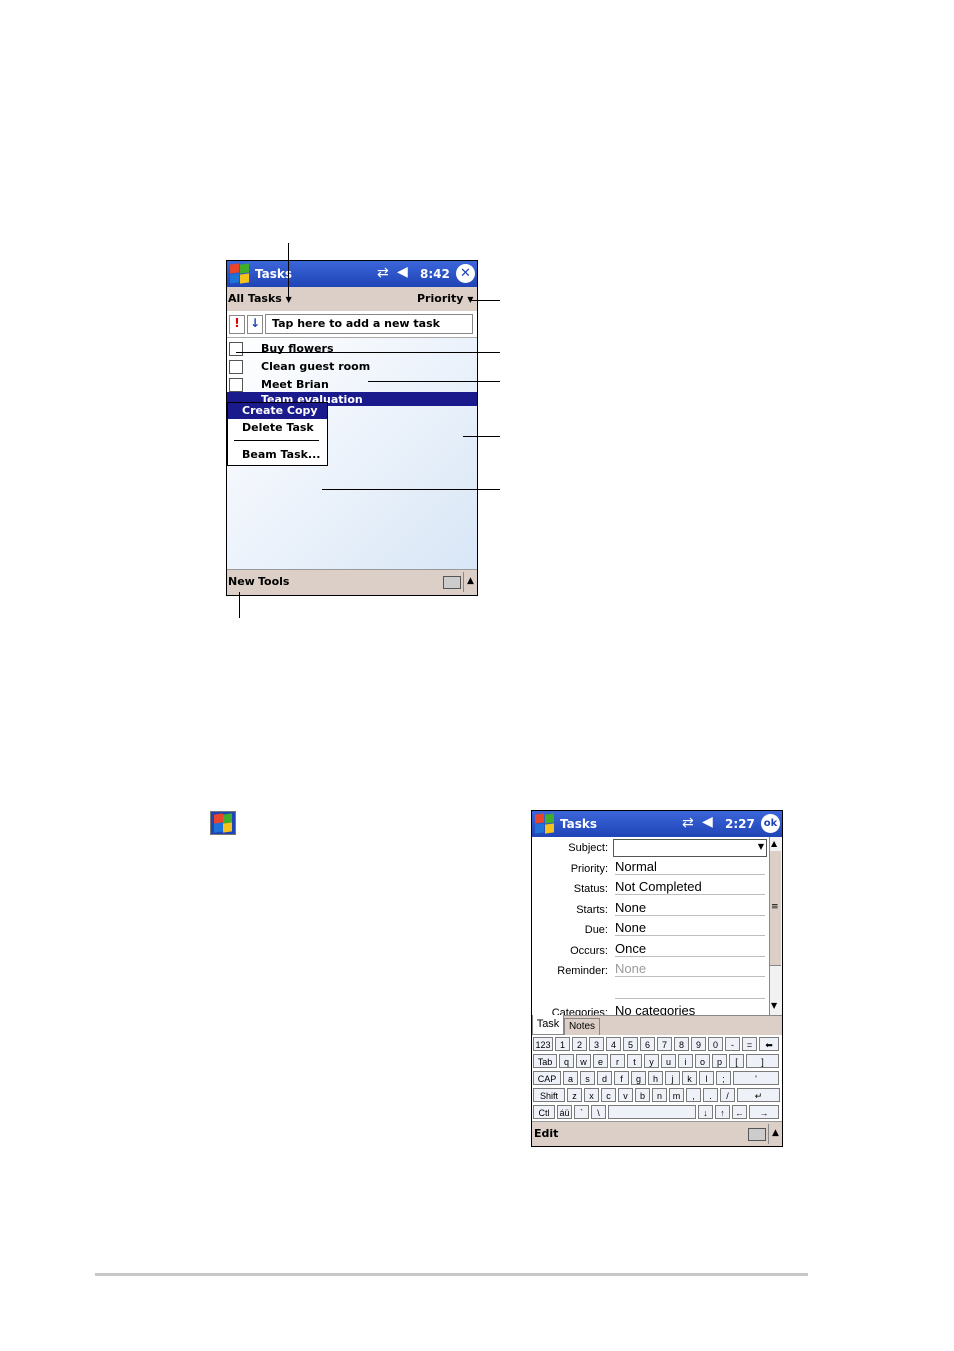 This screenshot has width=954, height=1351. Describe the element at coordinates (668, 1061) in the screenshot. I see `keyboard-key: u` at that location.